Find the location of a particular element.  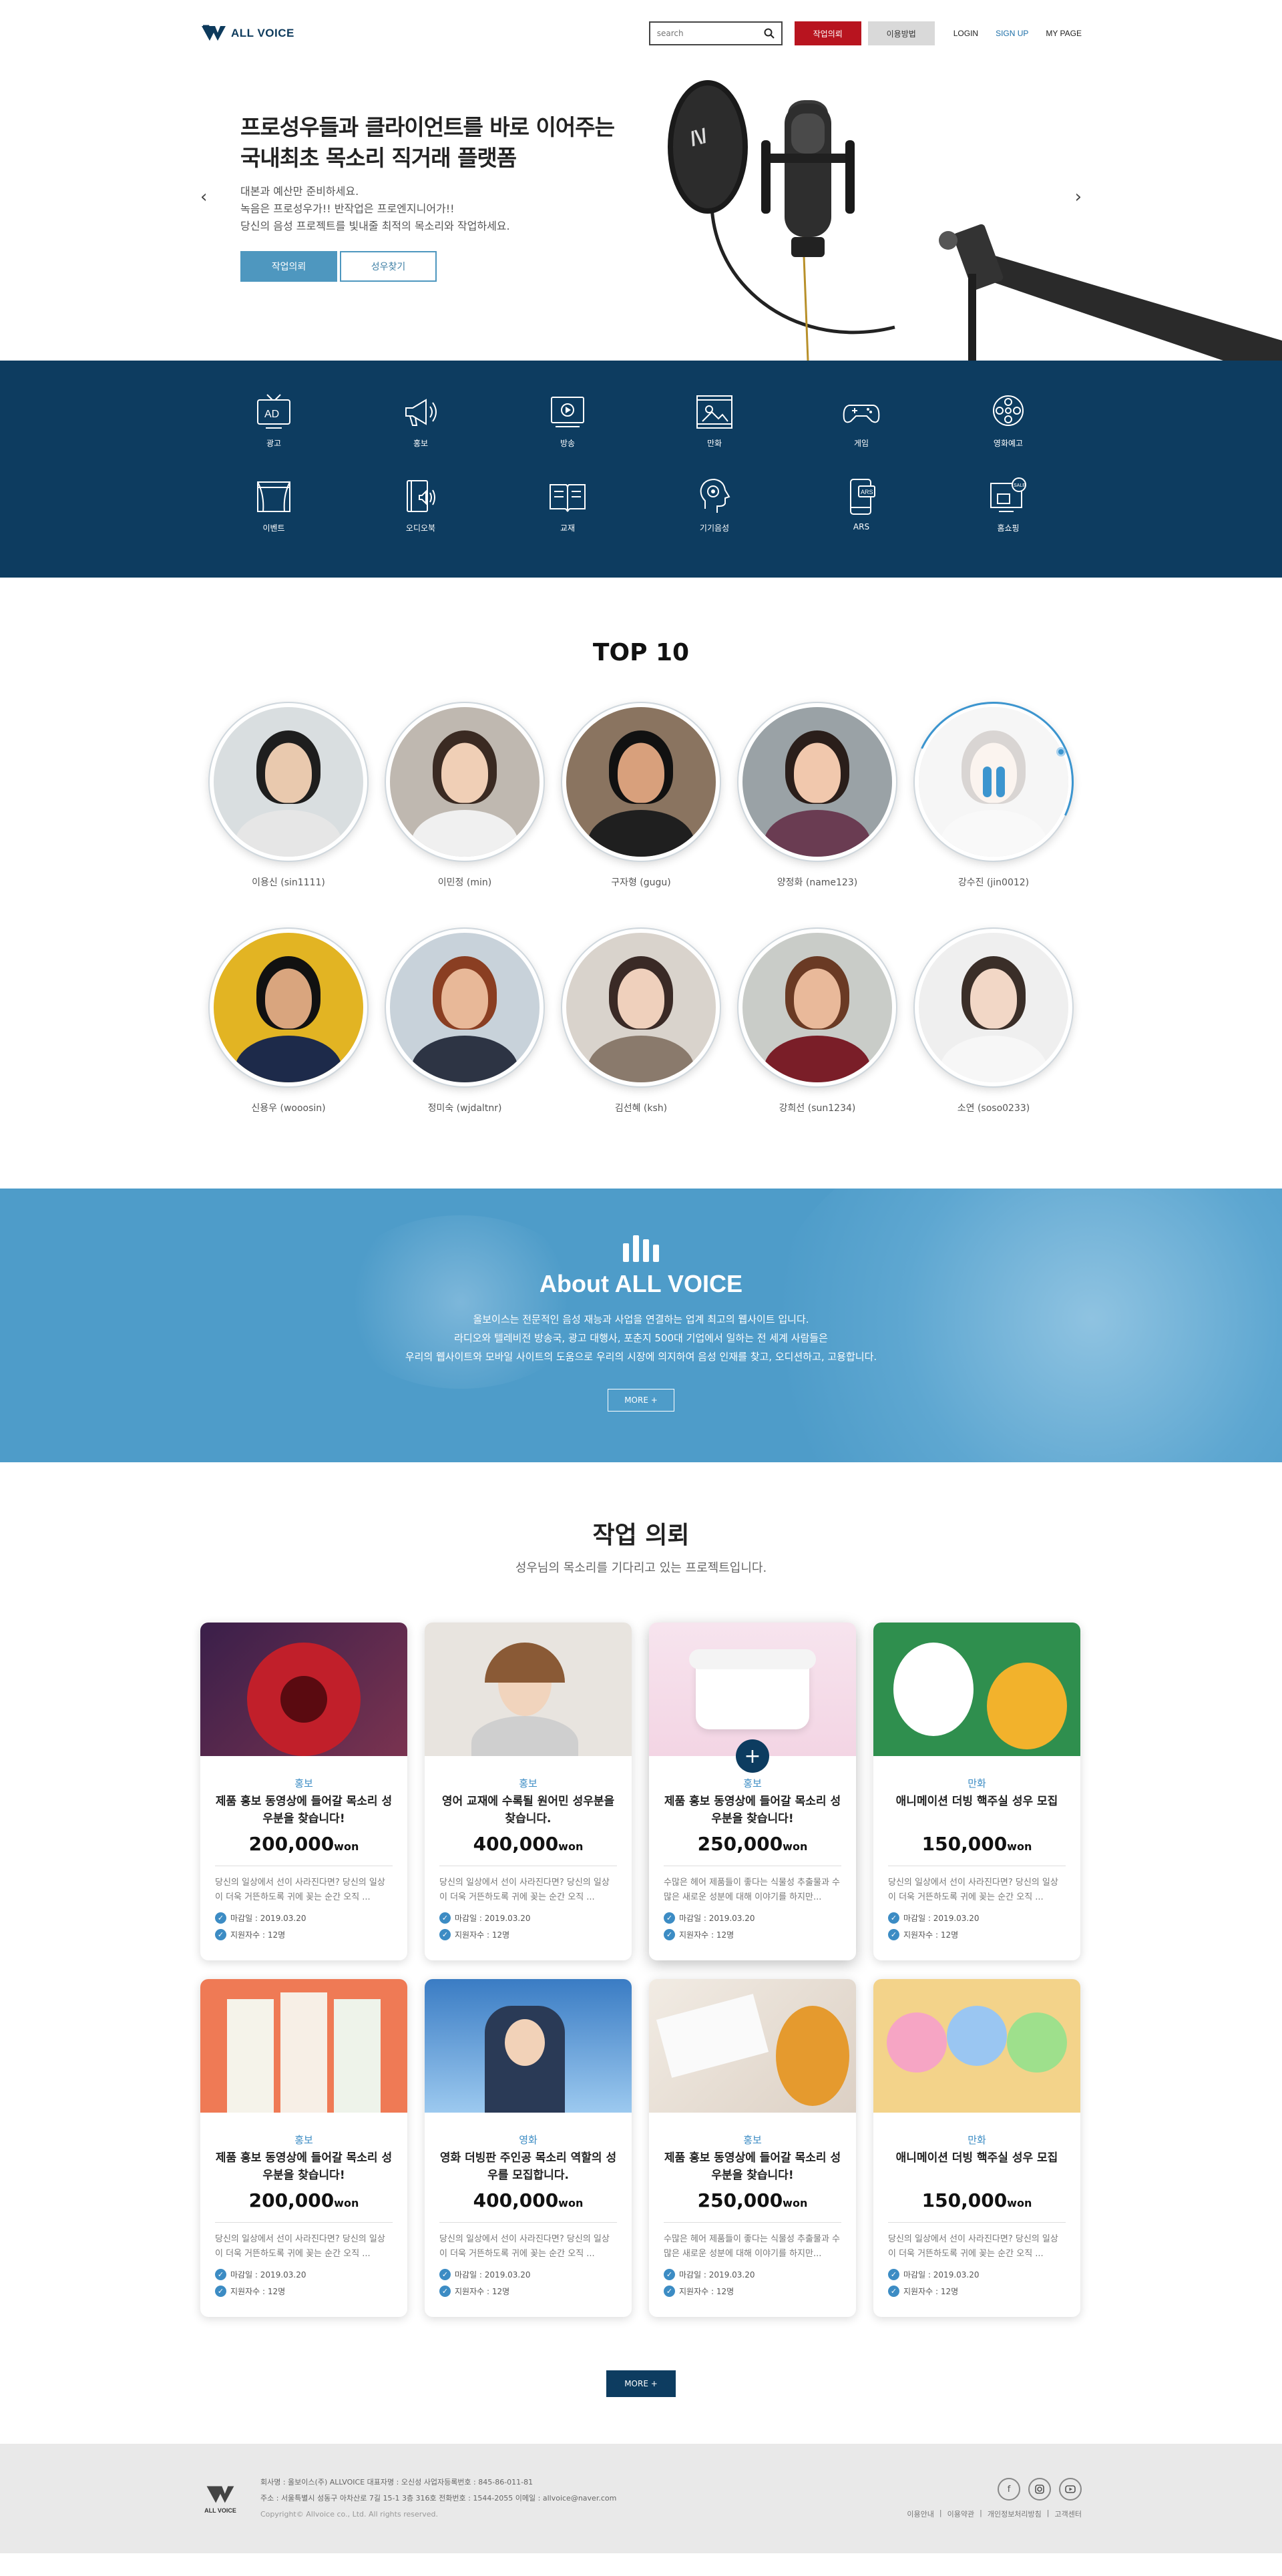

requests-subtitle: 성우님의 목소리를 기다리고 있는 프로젝트입니다. is located at coordinates (641, 1568).